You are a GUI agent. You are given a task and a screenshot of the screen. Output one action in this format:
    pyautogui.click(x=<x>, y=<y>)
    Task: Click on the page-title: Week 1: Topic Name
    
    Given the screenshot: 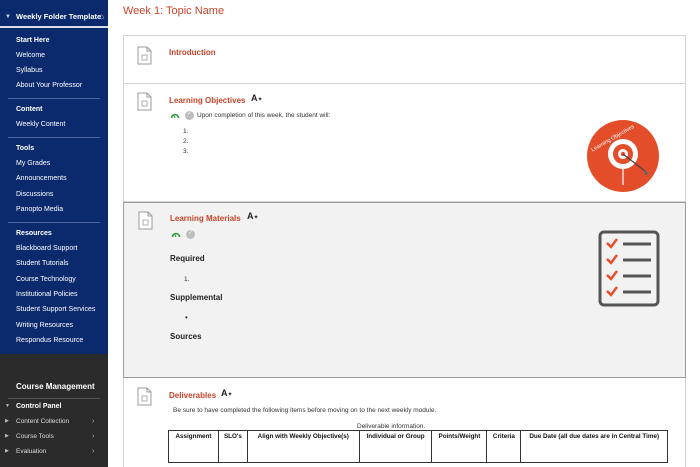 What is the action you would take?
    pyautogui.click(x=174, y=11)
    